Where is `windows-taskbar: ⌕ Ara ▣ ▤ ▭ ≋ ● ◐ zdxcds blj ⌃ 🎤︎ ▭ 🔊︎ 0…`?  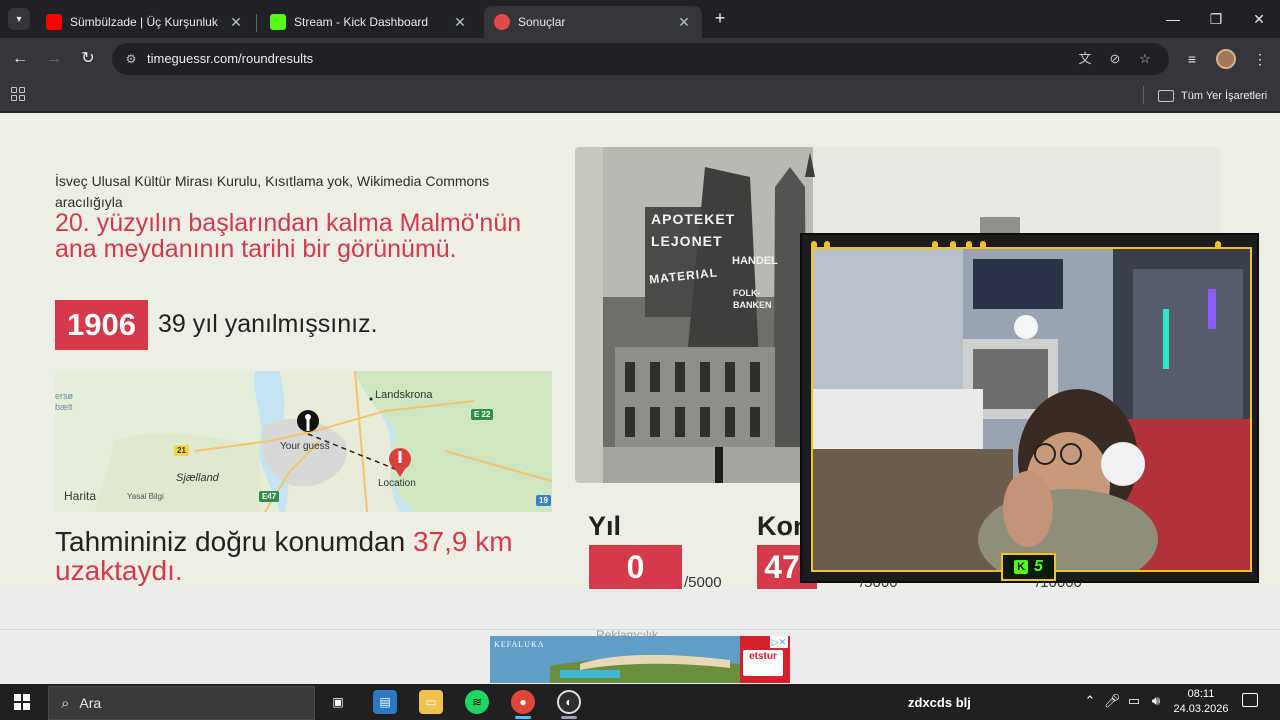 windows-taskbar: ⌕ Ara ▣ ▤ ▭ ≋ ● ◐ zdxcds blj ⌃ 🎤︎ ▭ 🔊︎ 0… is located at coordinates (640, 702).